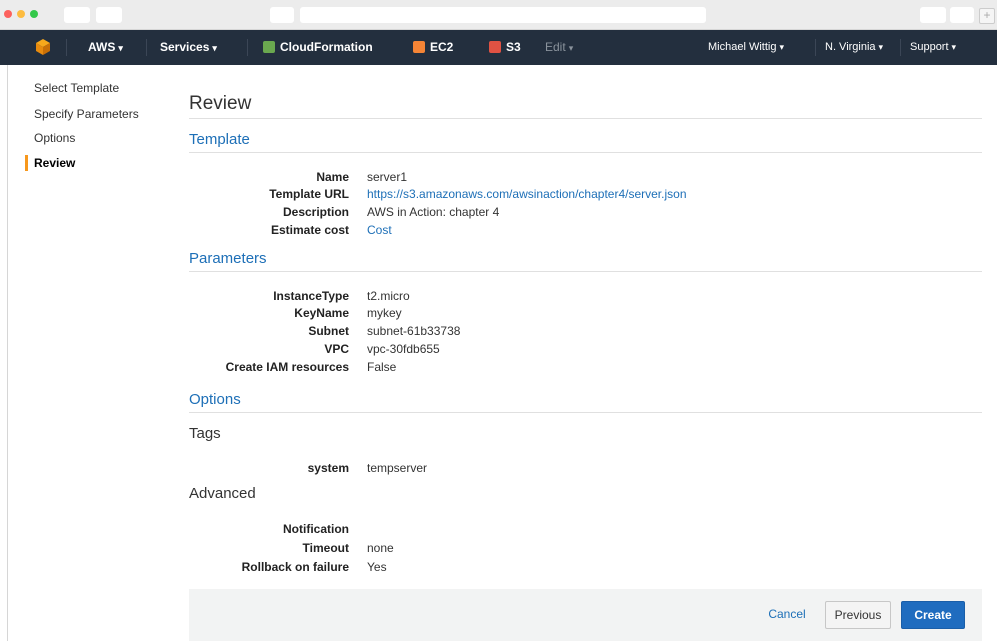  I want to click on previous-button: Previous, so click(858, 615).